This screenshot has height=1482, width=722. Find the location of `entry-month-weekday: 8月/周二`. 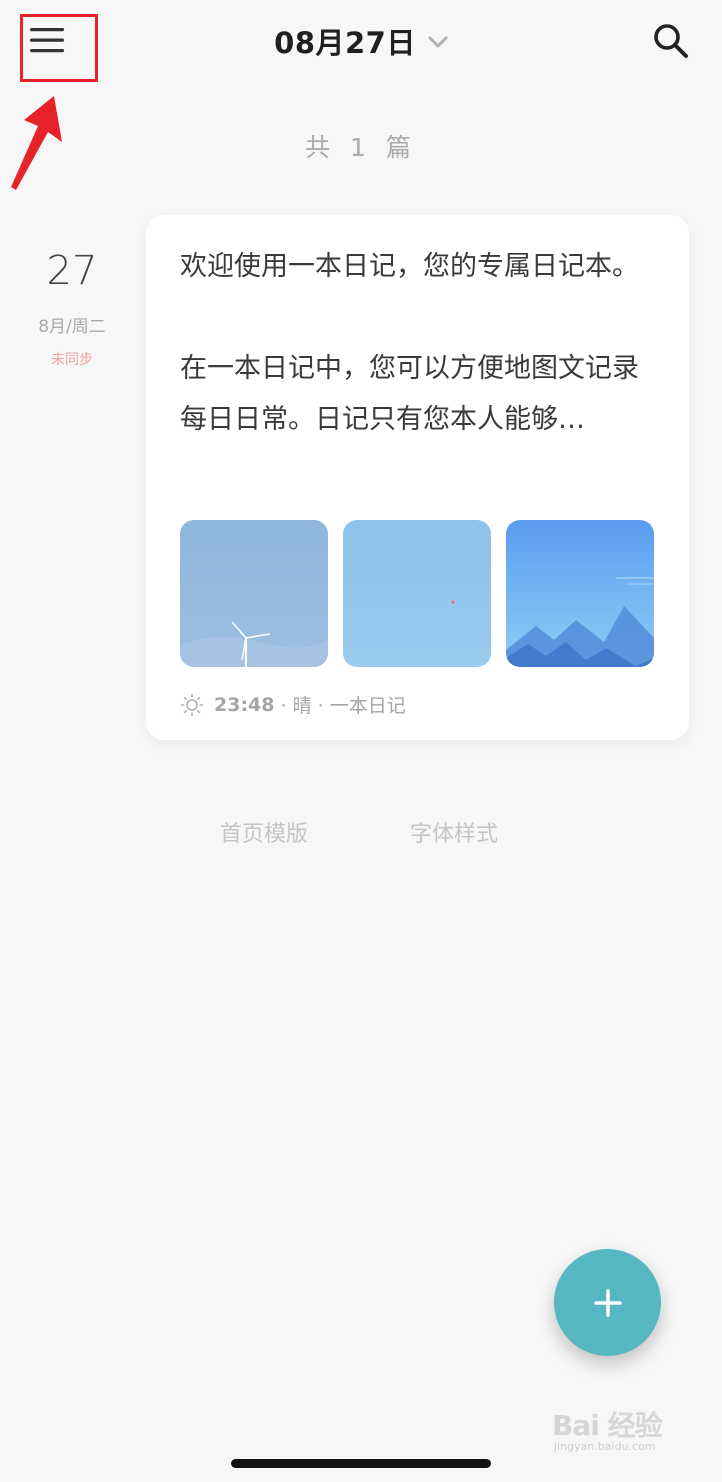

entry-month-weekday: 8月/周二 is located at coordinates (72, 327).